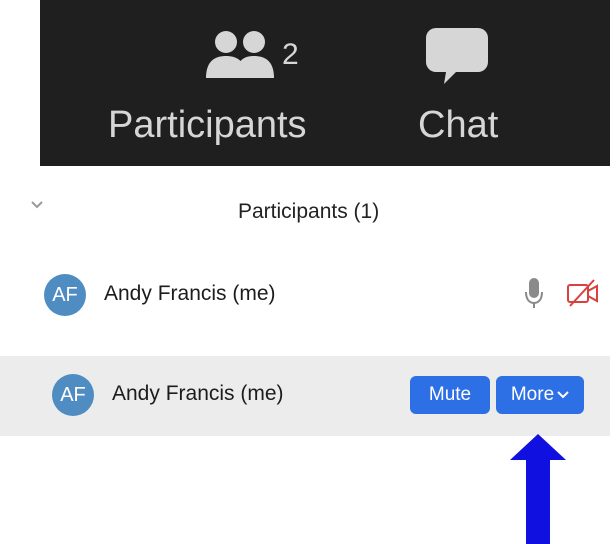 Image resolution: width=616 pixels, height=544 pixels. I want to click on more-button: More, so click(540, 395).